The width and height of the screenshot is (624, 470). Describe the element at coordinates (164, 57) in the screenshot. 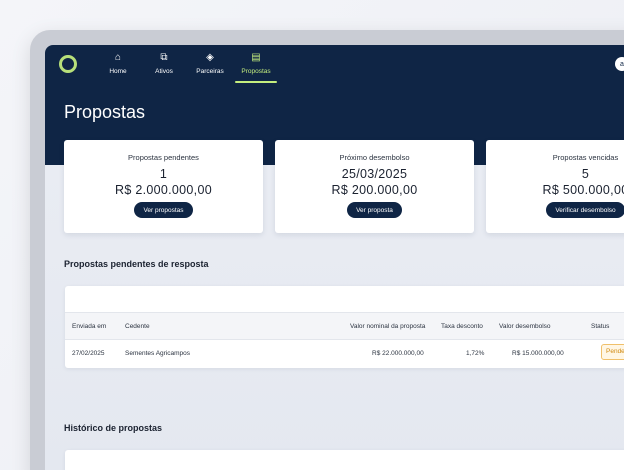

I see `layers-icon: ⧉` at that location.